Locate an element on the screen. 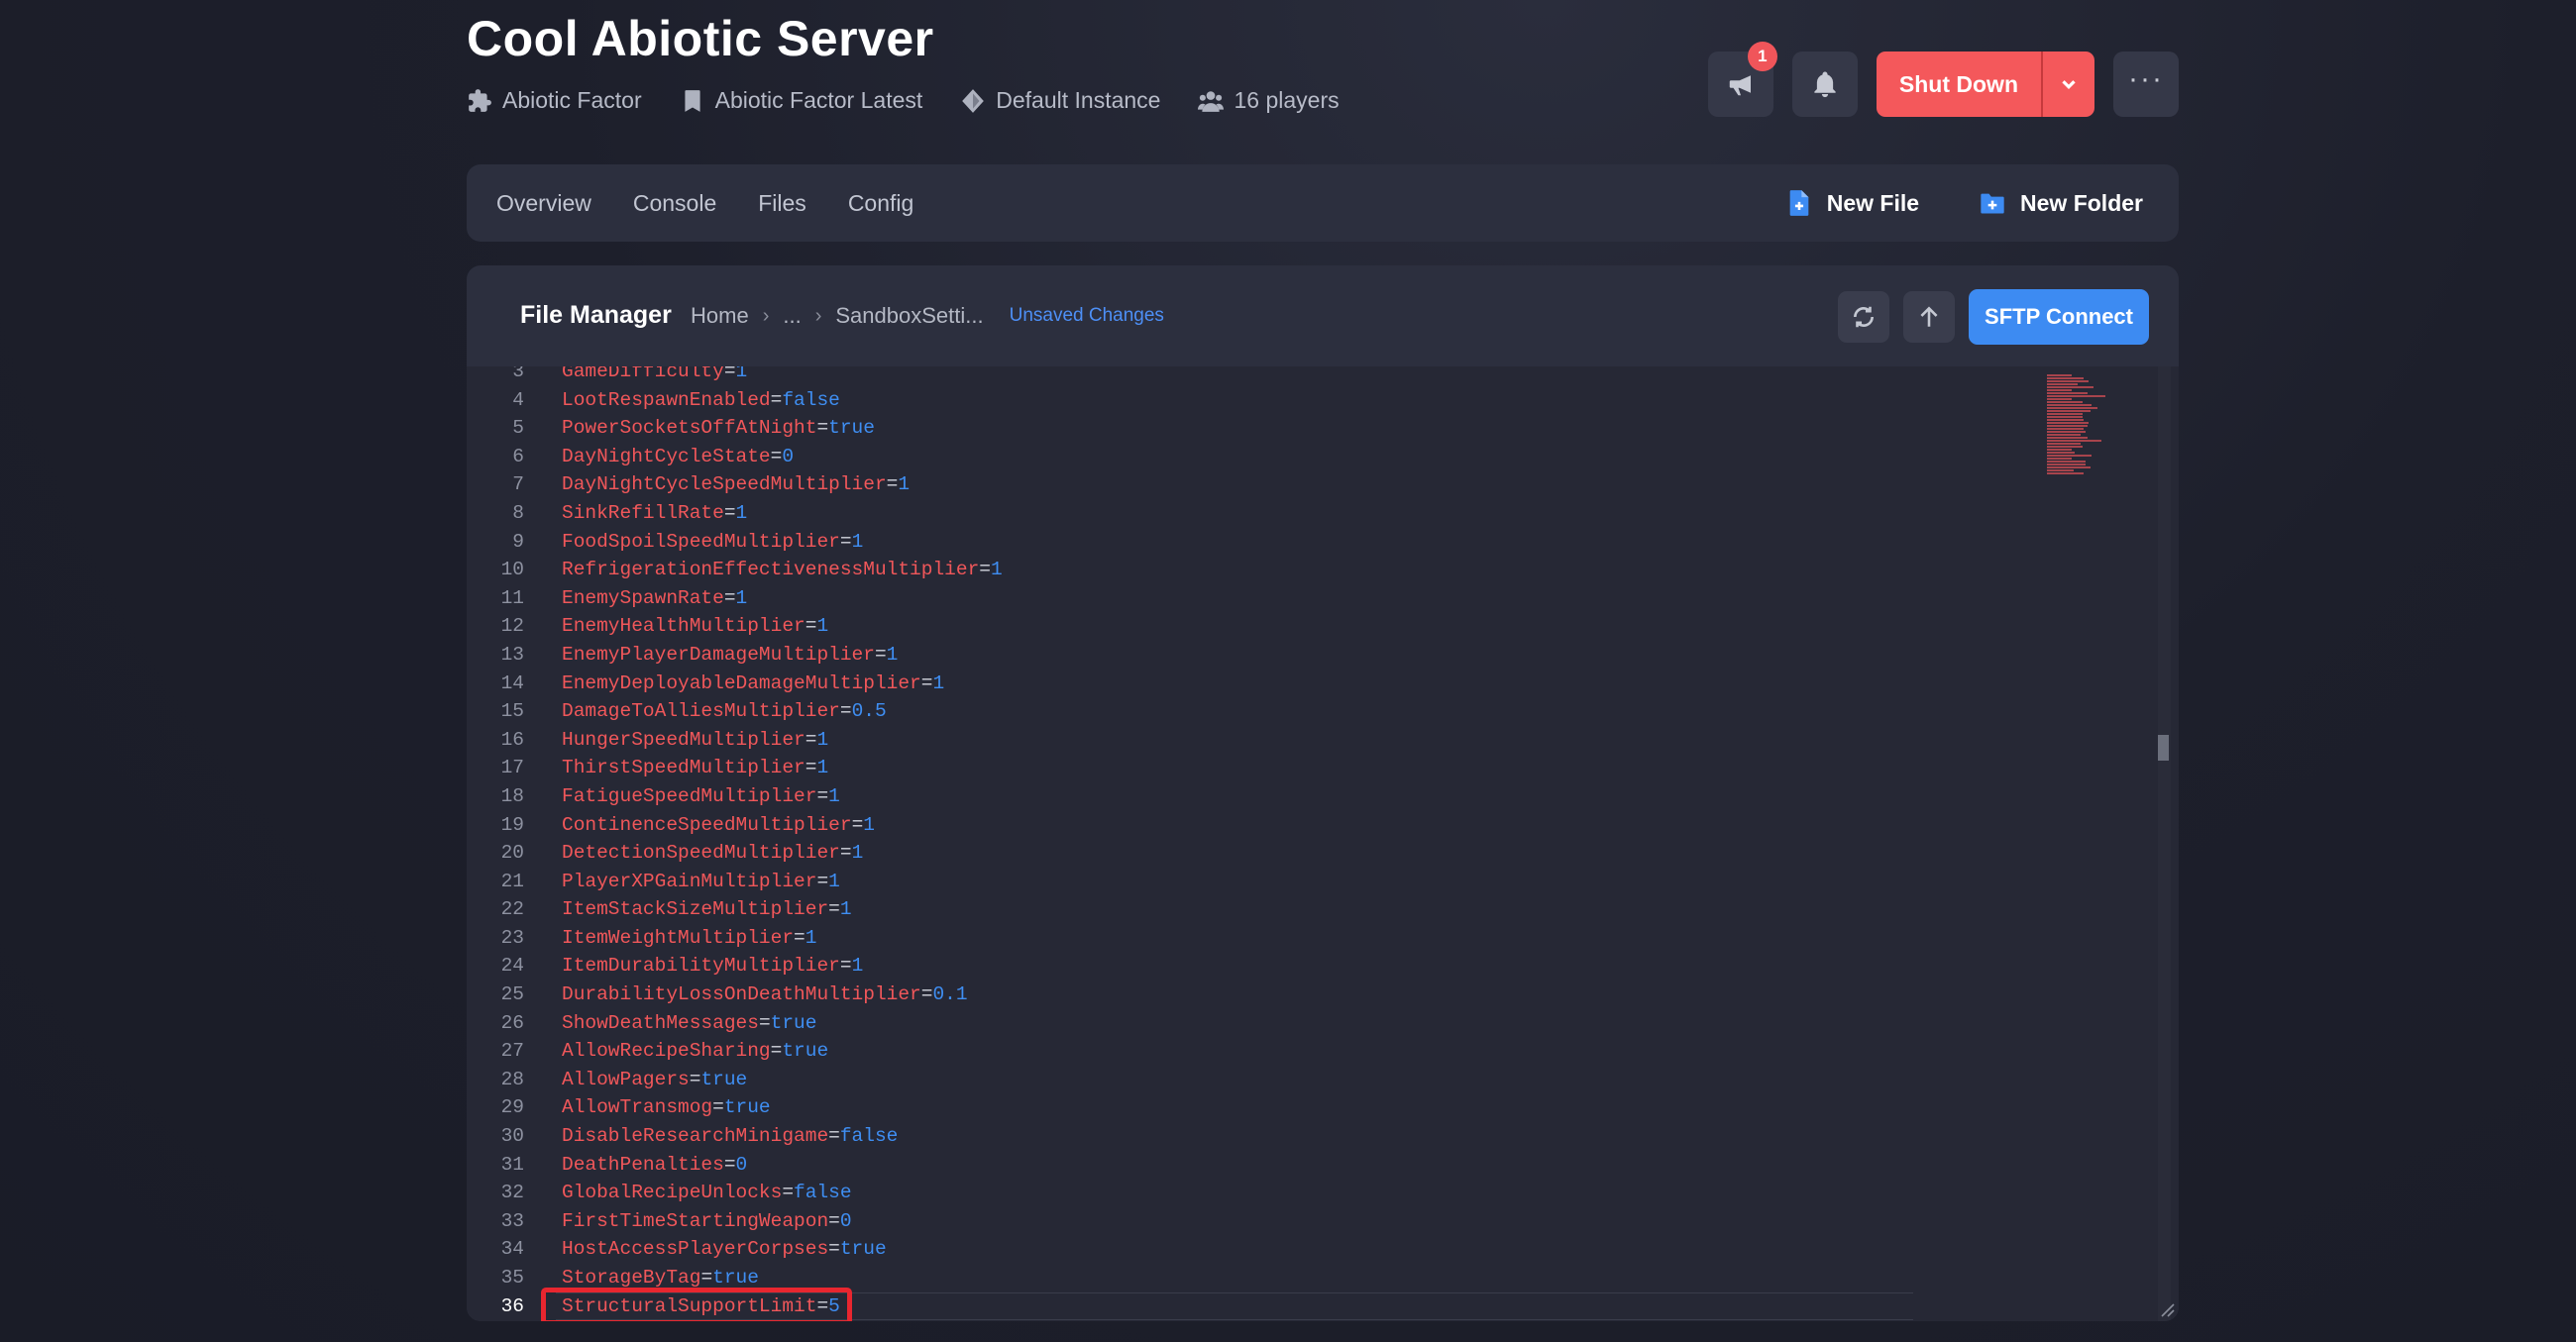 The width and height of the screenshot is (2576, 1342). line-number: 16 is located at coordinates (512, 739).